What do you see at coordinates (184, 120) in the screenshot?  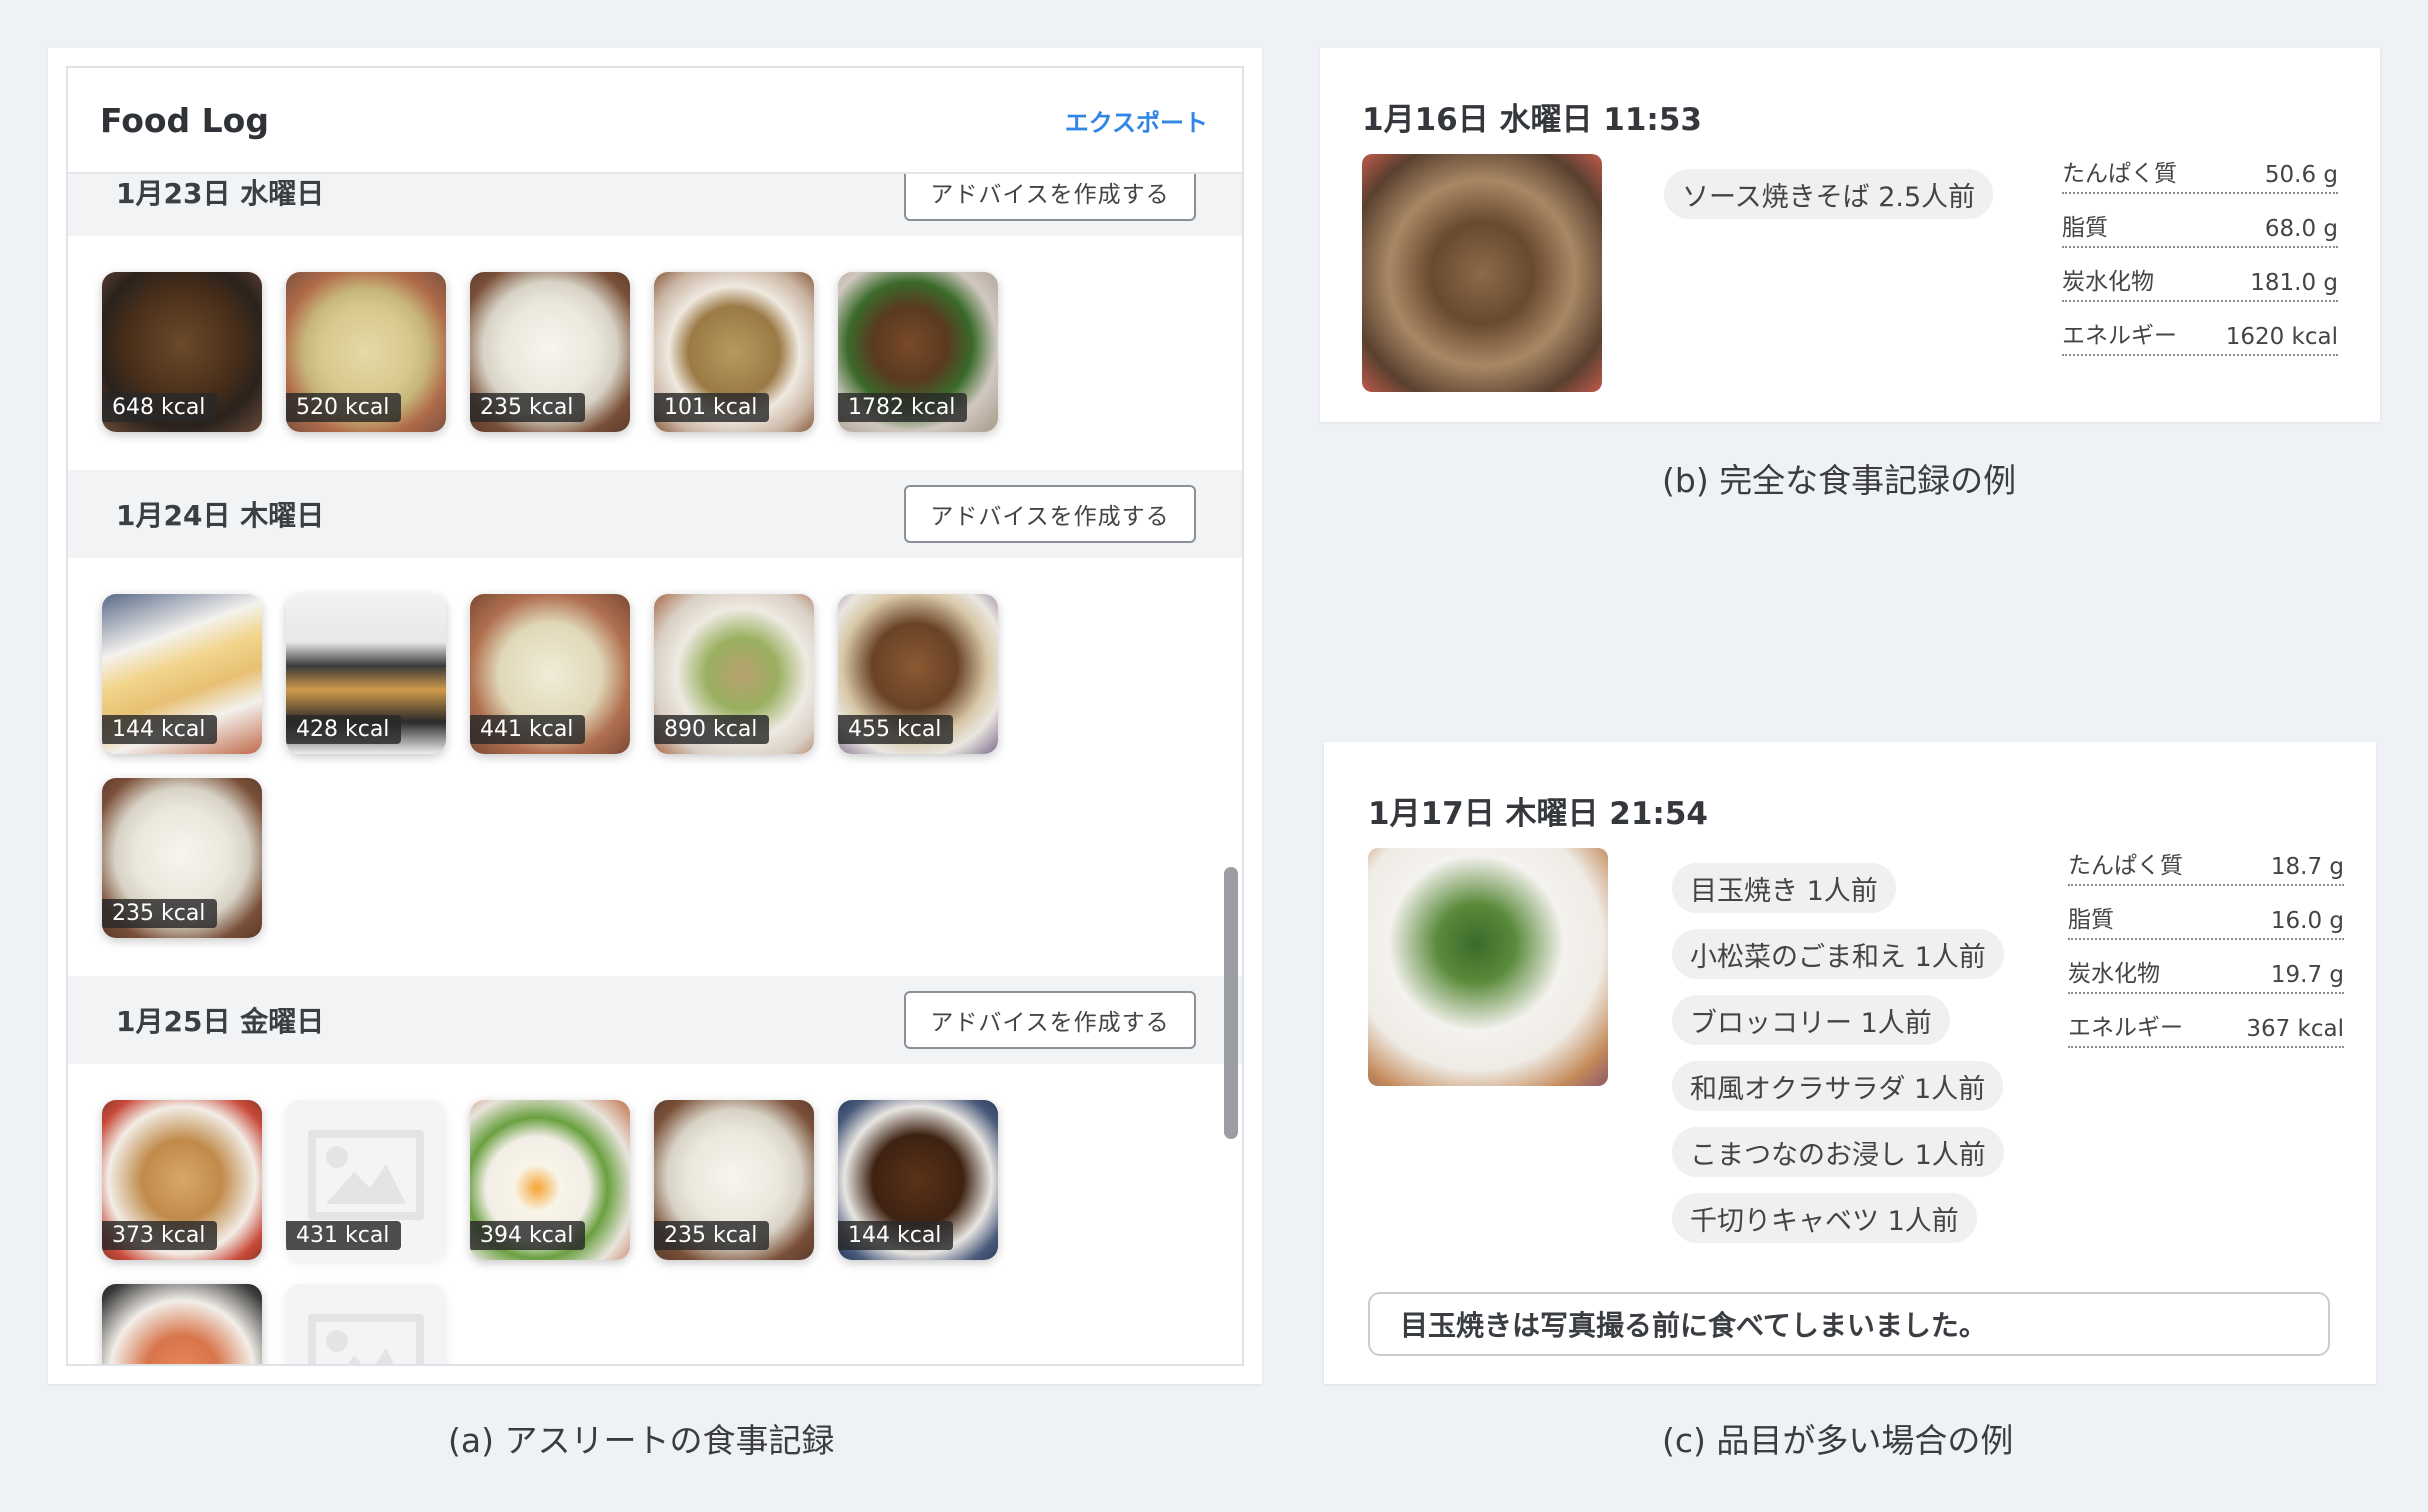 I see `page-title: Food Log` at bounding box center [184, 120].